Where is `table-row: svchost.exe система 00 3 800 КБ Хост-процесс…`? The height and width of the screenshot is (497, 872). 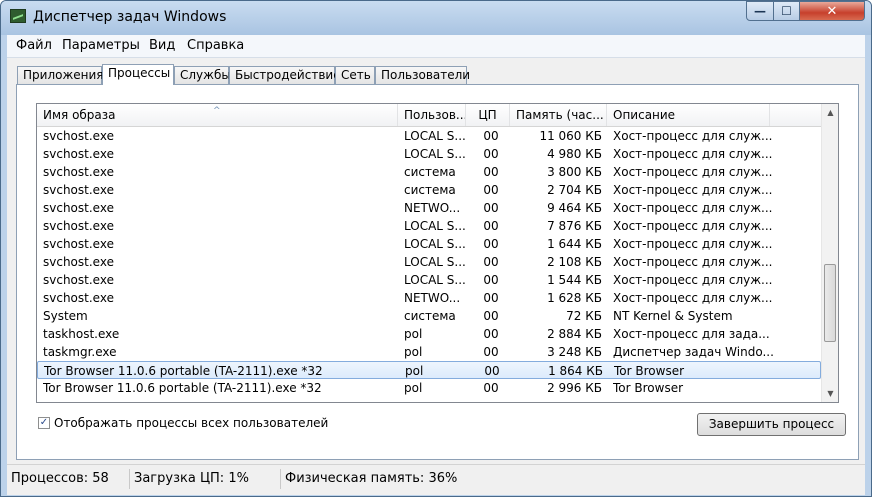
table-row: svchost.exe система 00 3 800 КБ Хост-процесс… is located at coordinates (429, 172).